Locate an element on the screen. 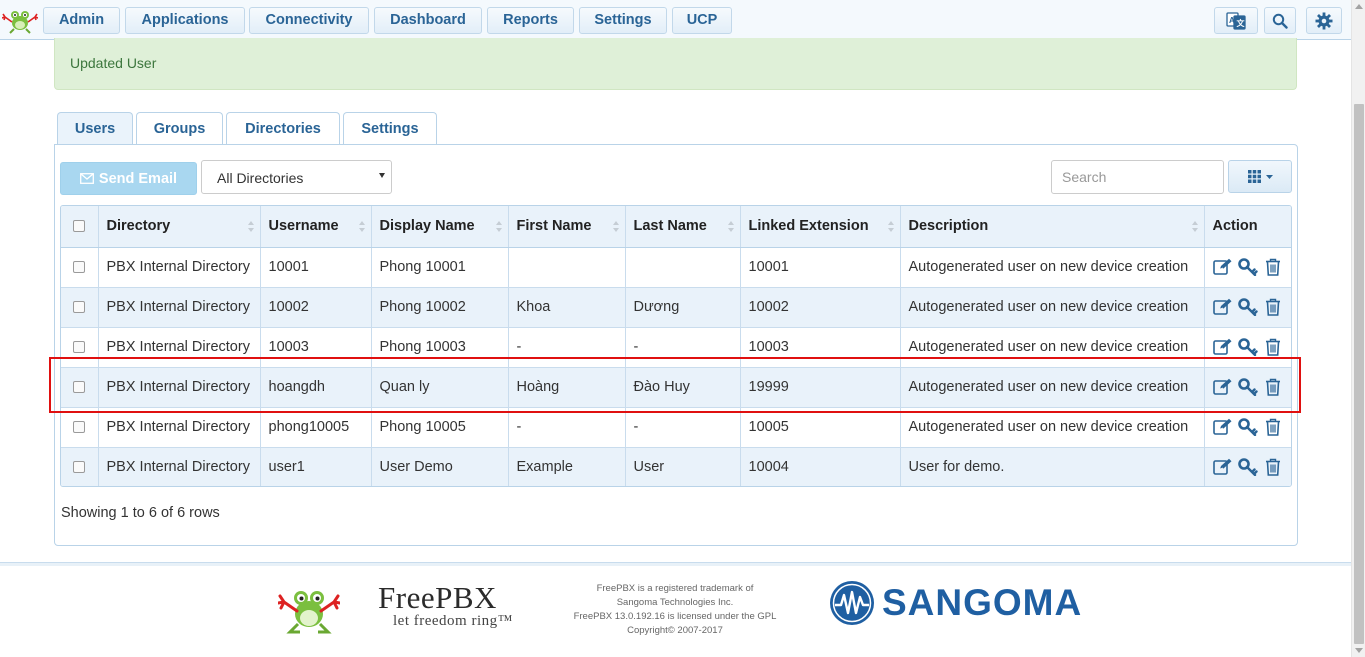 Image resolution: width=1365 pixels, height=657 pixels. search-button is located at coordinates (1280, 20).